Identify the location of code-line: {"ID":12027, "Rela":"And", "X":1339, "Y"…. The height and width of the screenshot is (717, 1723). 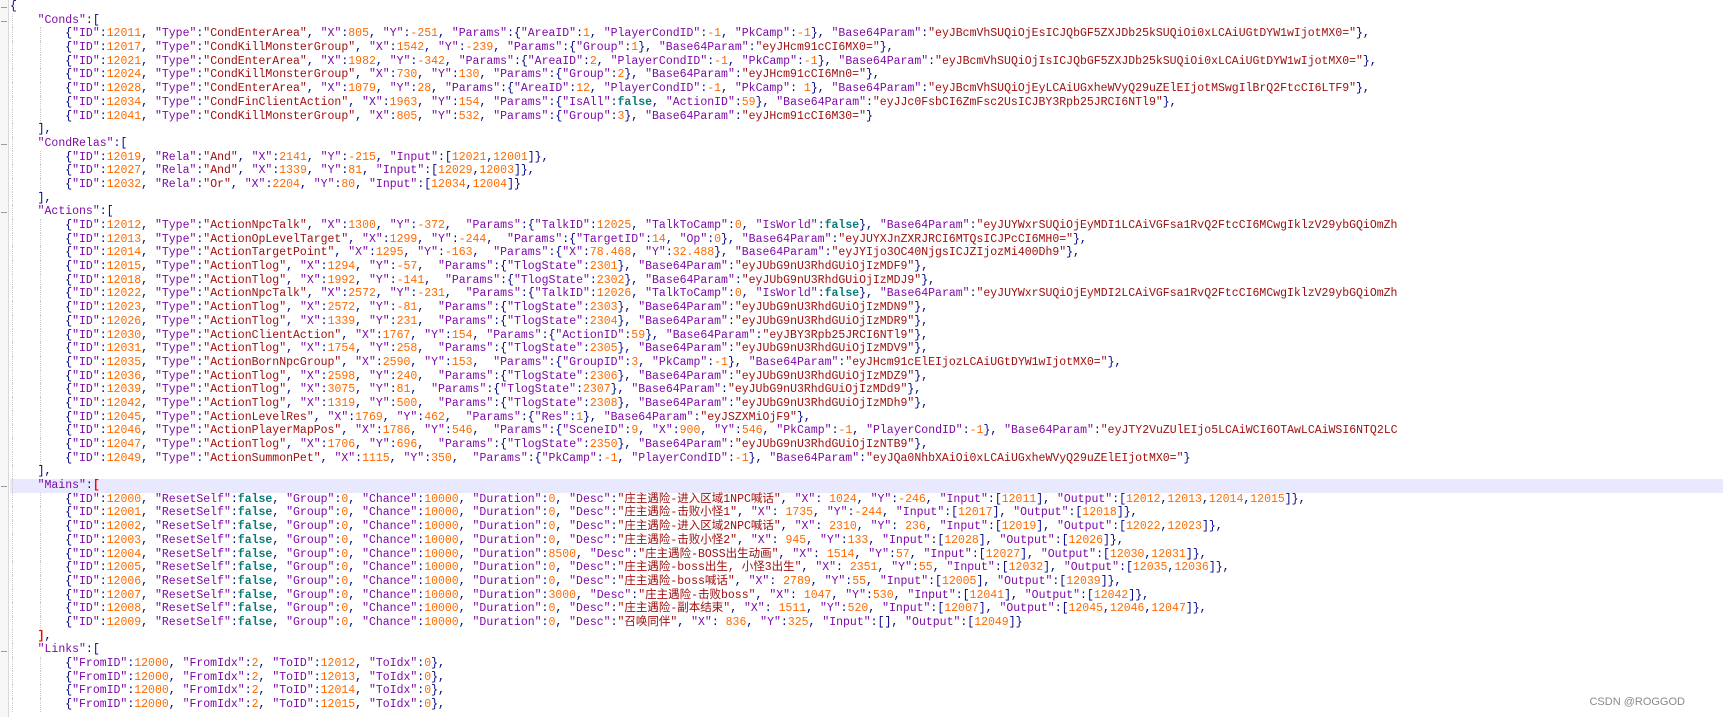
(866, 171).